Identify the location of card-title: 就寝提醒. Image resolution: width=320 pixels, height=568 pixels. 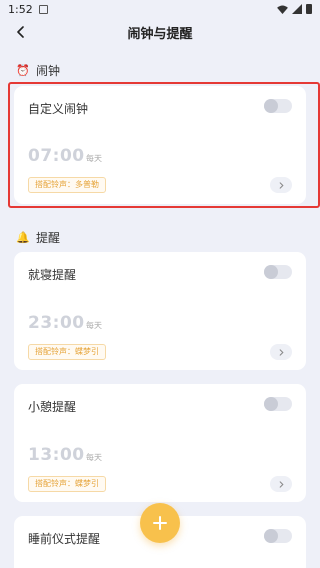
(52, 275).